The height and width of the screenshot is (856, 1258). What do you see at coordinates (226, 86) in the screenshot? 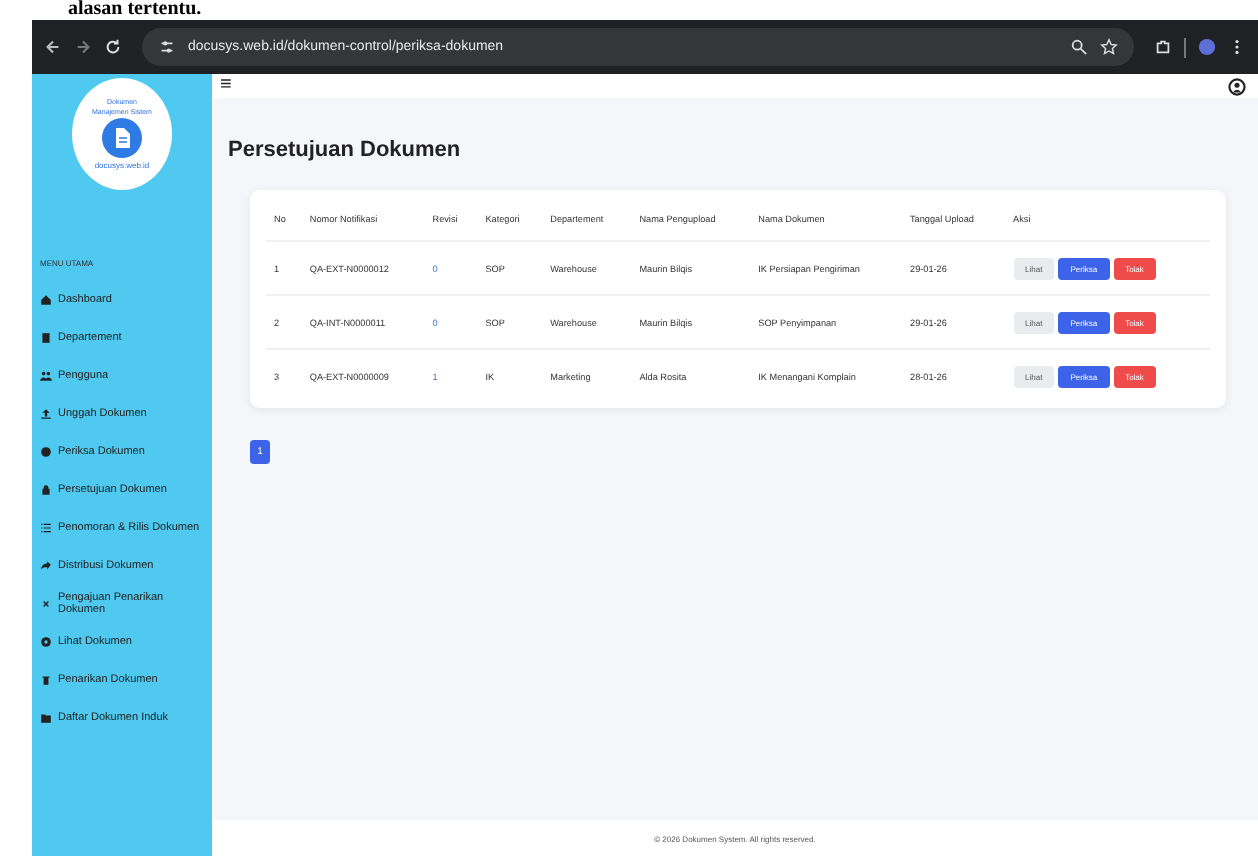
I see `menu-button: ≡` at bounding box center [226, 86].